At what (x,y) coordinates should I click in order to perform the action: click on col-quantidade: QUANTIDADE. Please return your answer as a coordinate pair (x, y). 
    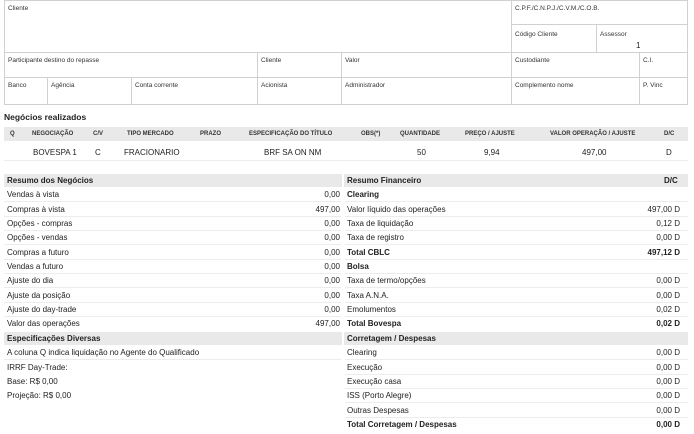
    Looking at the image, I should click on (420, 134).